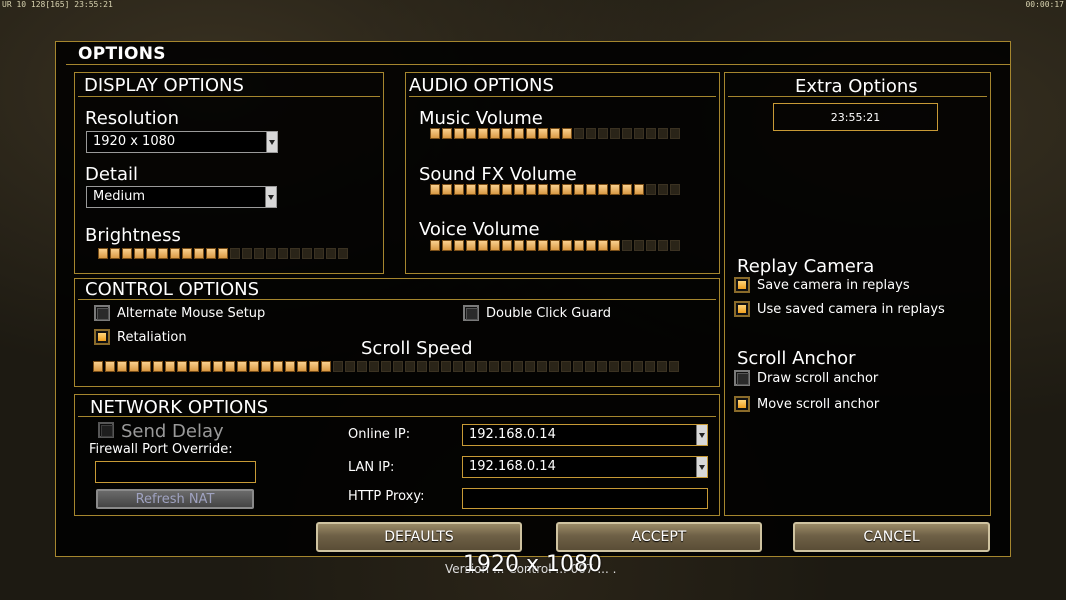  I want to click on voice-volume-slider, so click(555, 245).